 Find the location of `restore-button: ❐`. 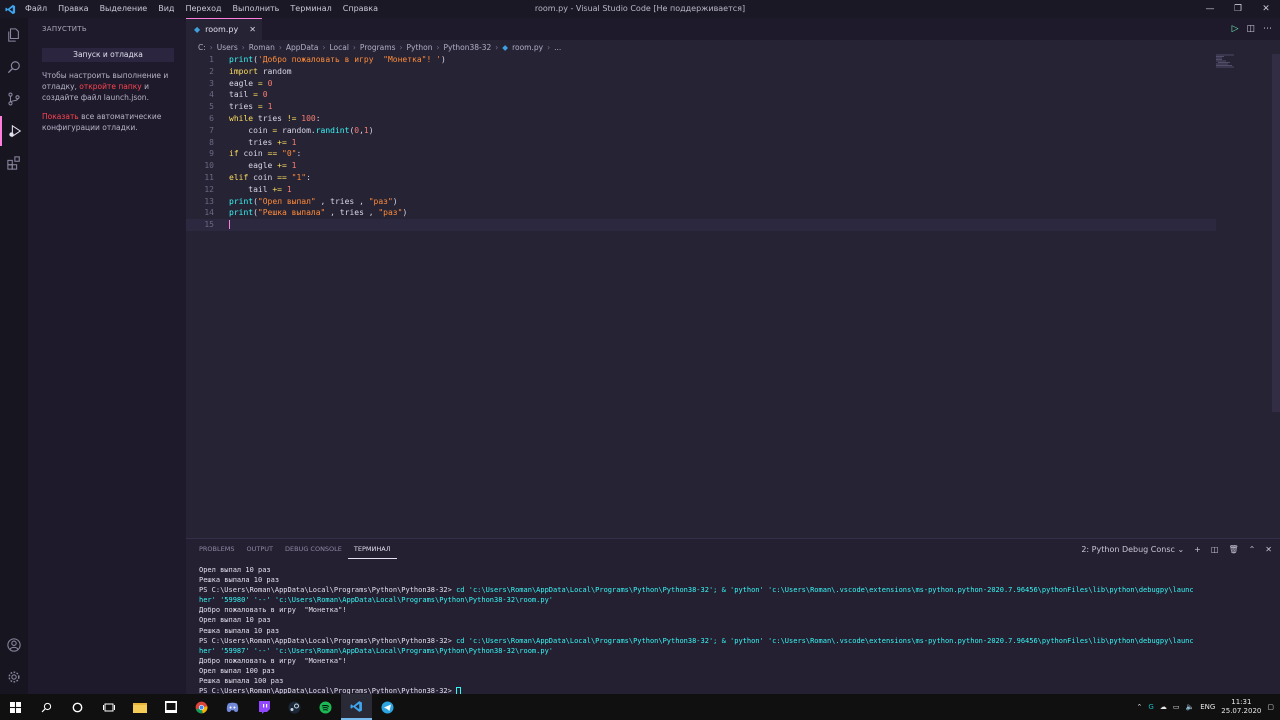

restore-button: ❐ is located at coordinates (1238, 9).